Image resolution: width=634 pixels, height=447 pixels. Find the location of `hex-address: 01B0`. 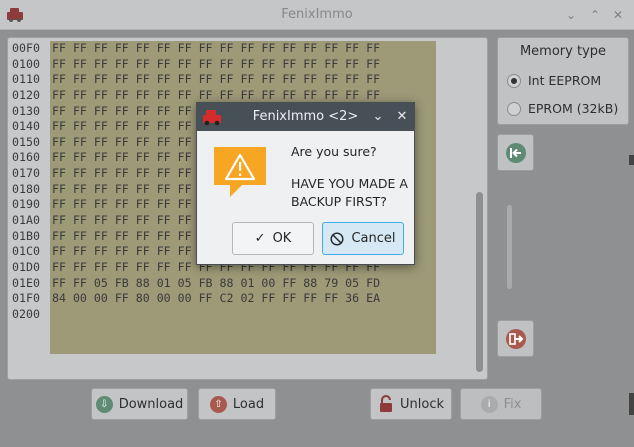

hex-address: 01B0 is located at coordinates (26, 235).